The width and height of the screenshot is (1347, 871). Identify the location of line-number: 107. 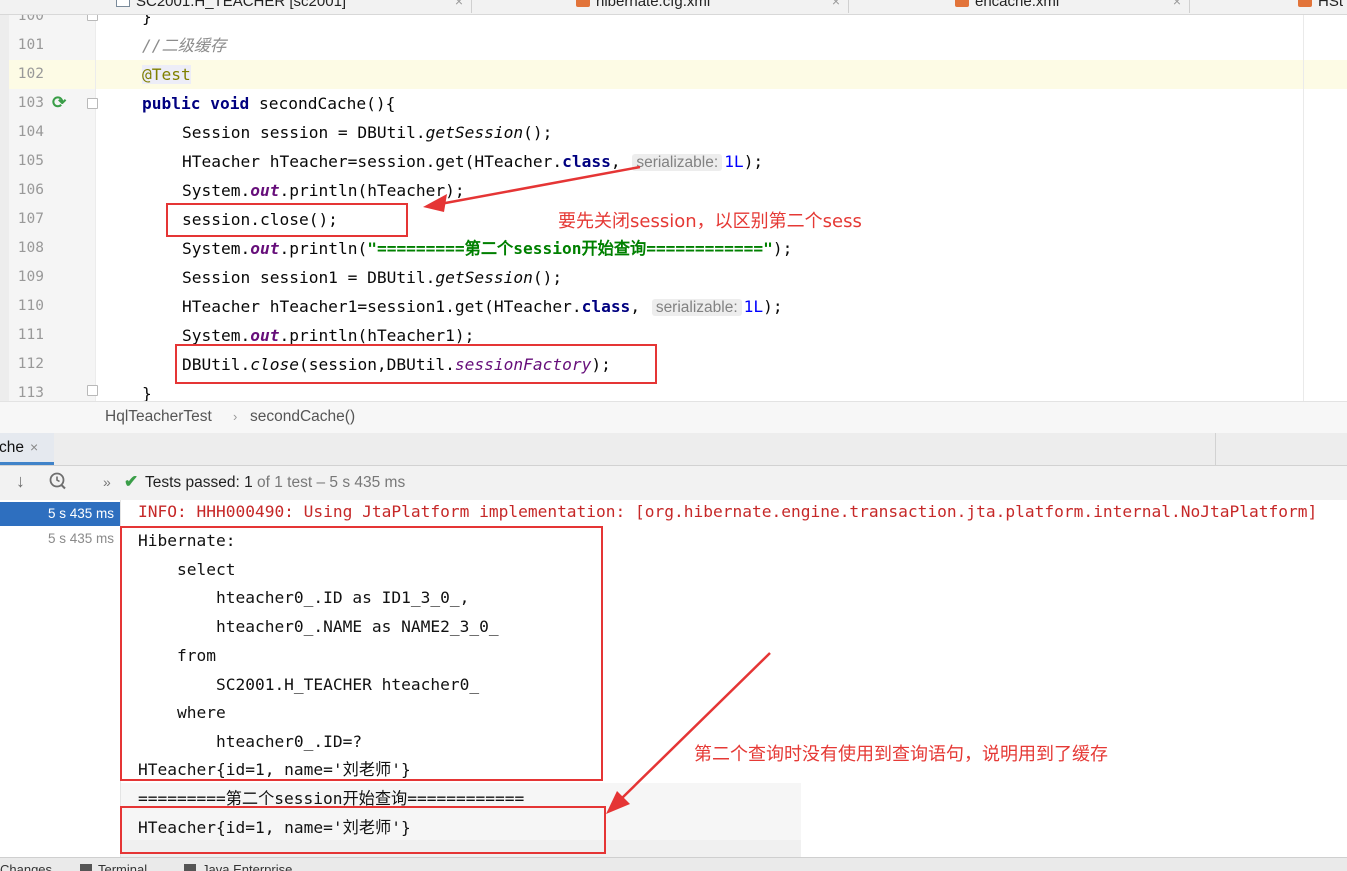
(30, 219).